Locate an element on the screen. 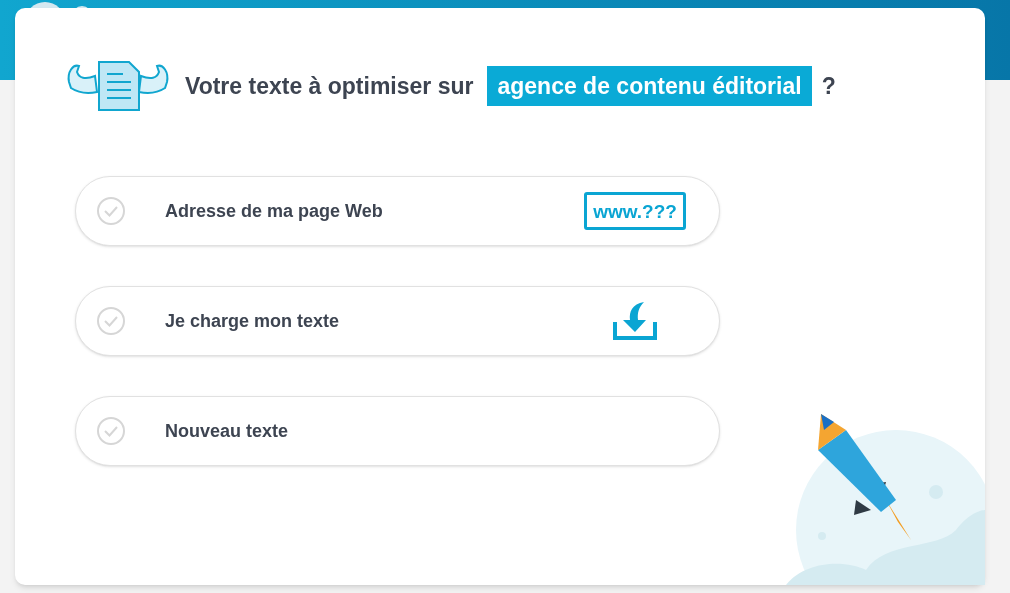  option-button: Nouveau texte is located at coordinates (397, 431).